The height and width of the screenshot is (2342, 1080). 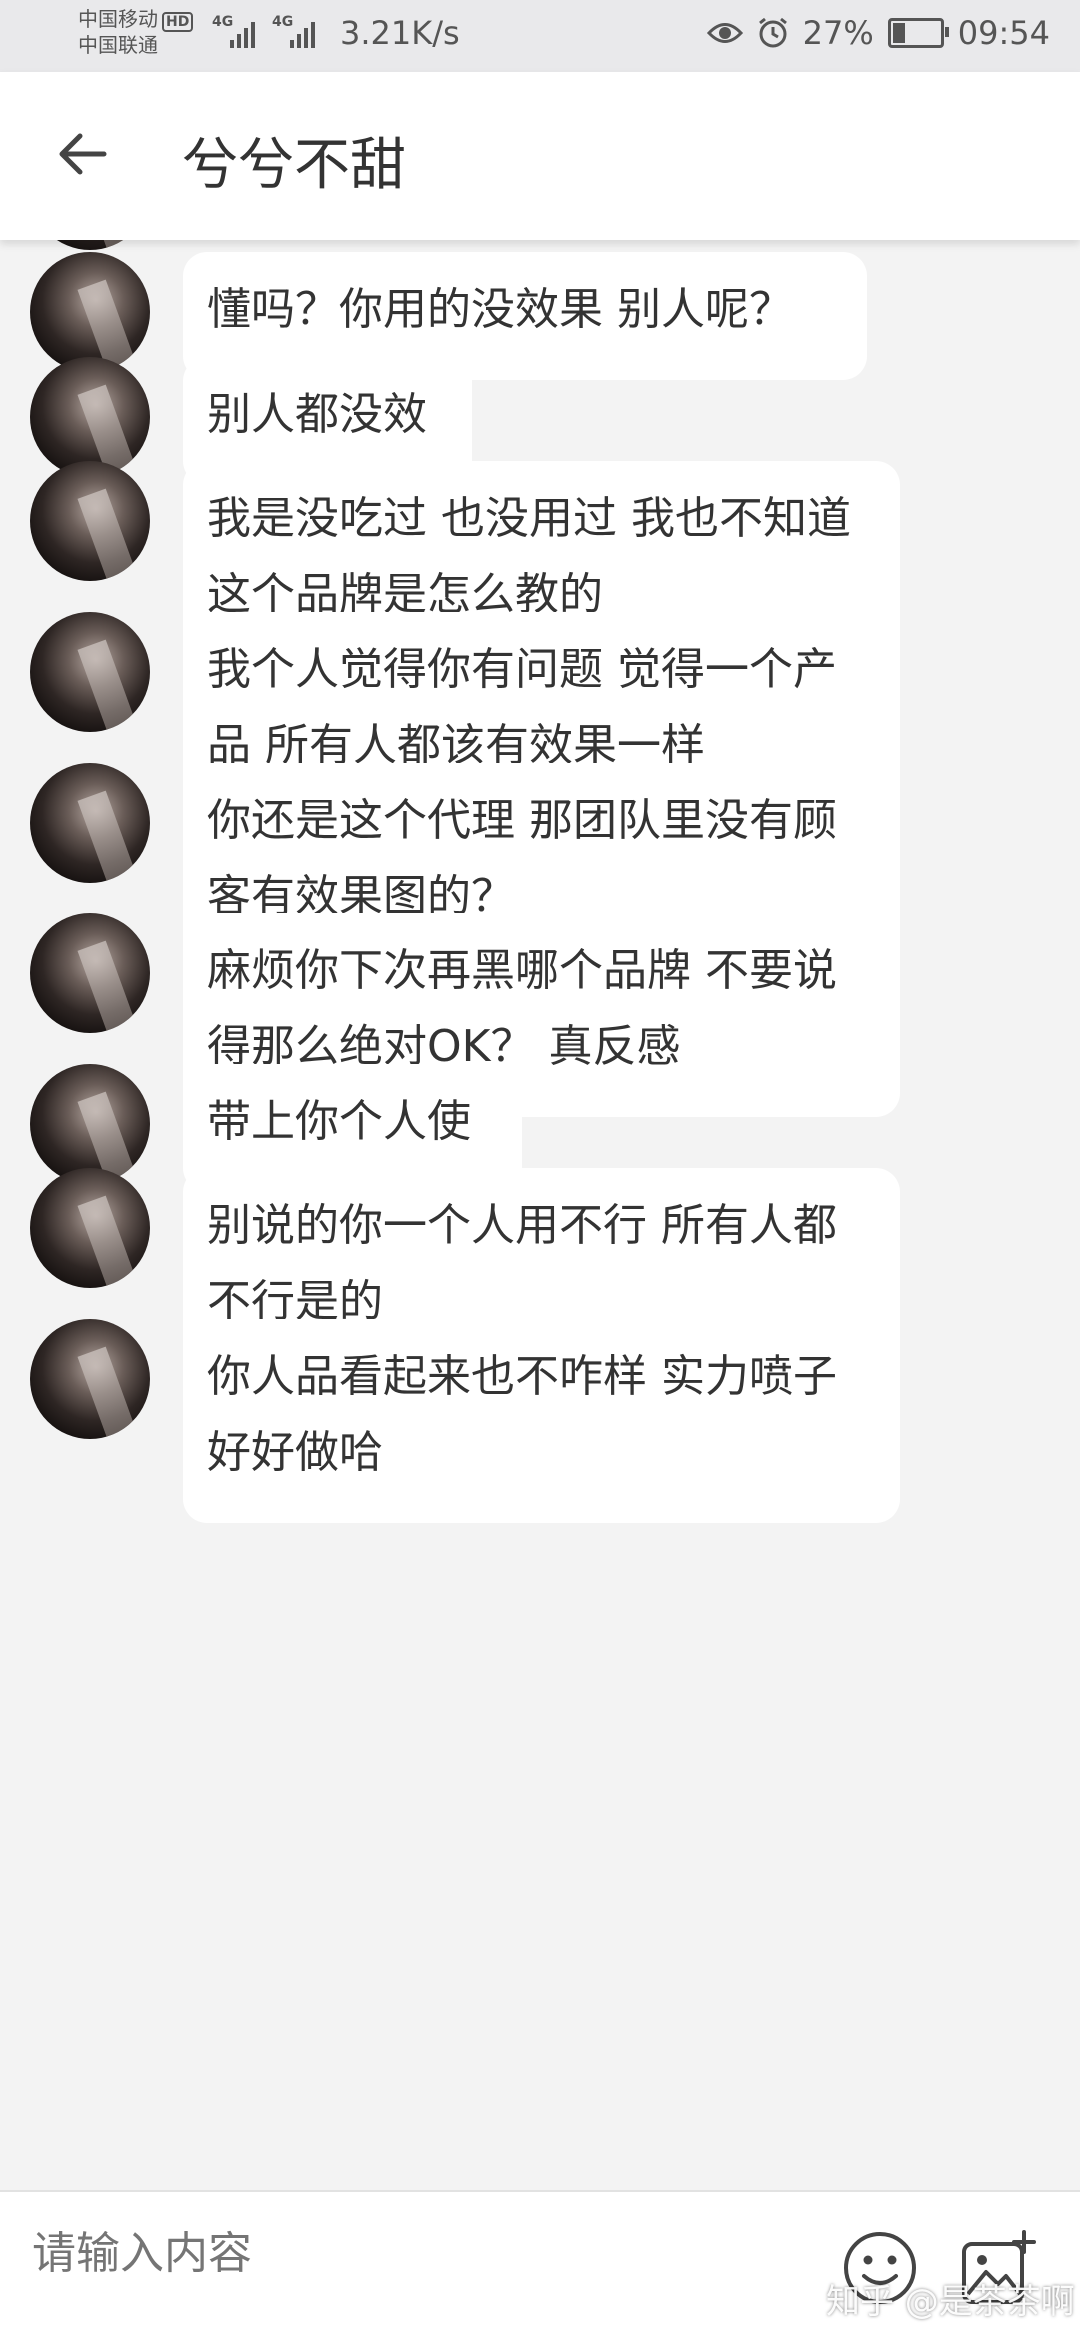 What do you see at coordinates (541, 1421) in the screenshot?
I see `message-bubble: 你人品看起来也不咋样 实力喷子 好好做哈` at bounding box center [541, 1421].